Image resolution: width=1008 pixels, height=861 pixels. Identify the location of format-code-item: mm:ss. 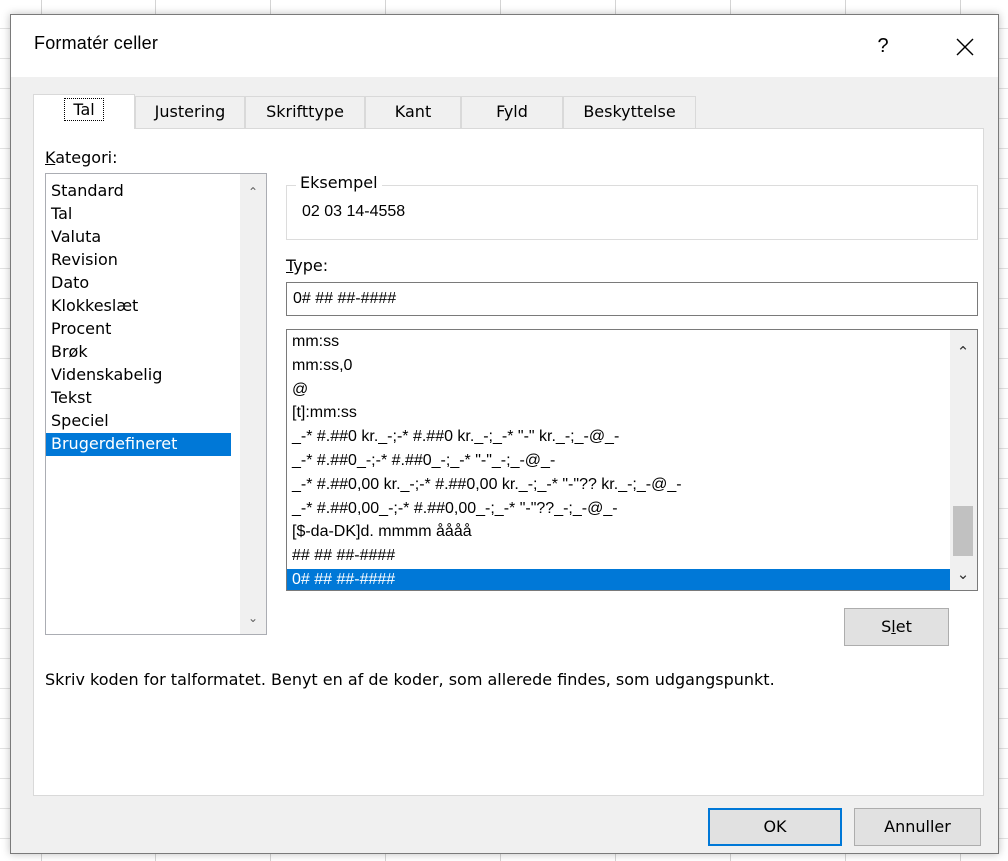
(618, 342).